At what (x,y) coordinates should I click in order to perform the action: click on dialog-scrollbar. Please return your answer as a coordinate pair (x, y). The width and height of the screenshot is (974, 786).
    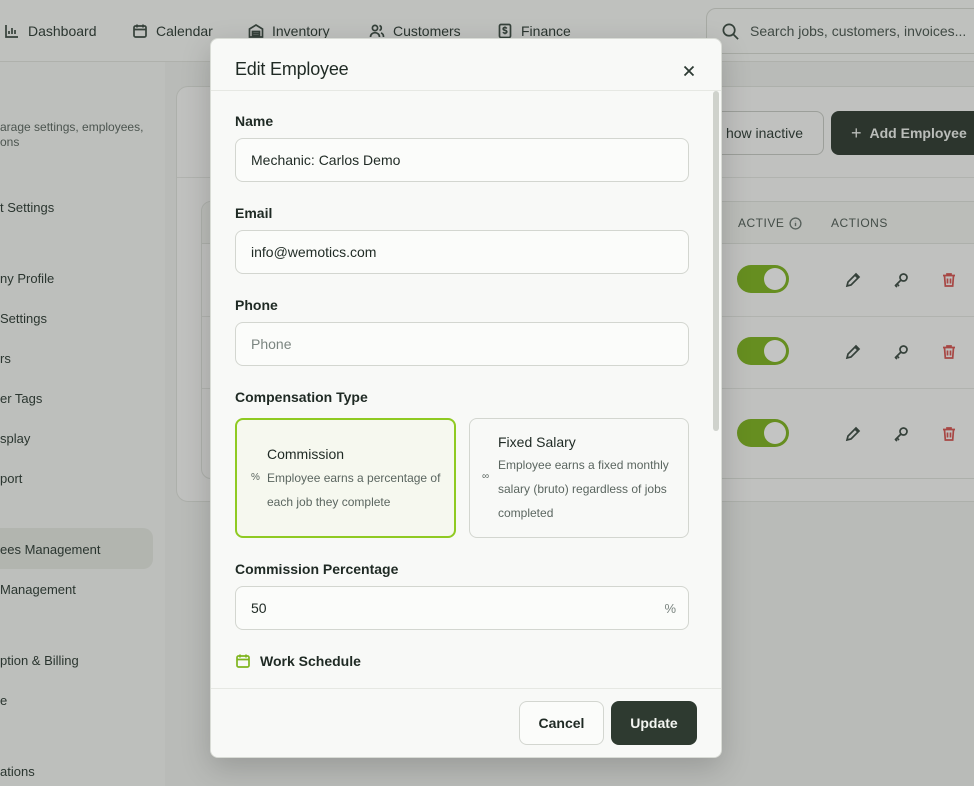
    Looking at the image, I should click on (716, 261).